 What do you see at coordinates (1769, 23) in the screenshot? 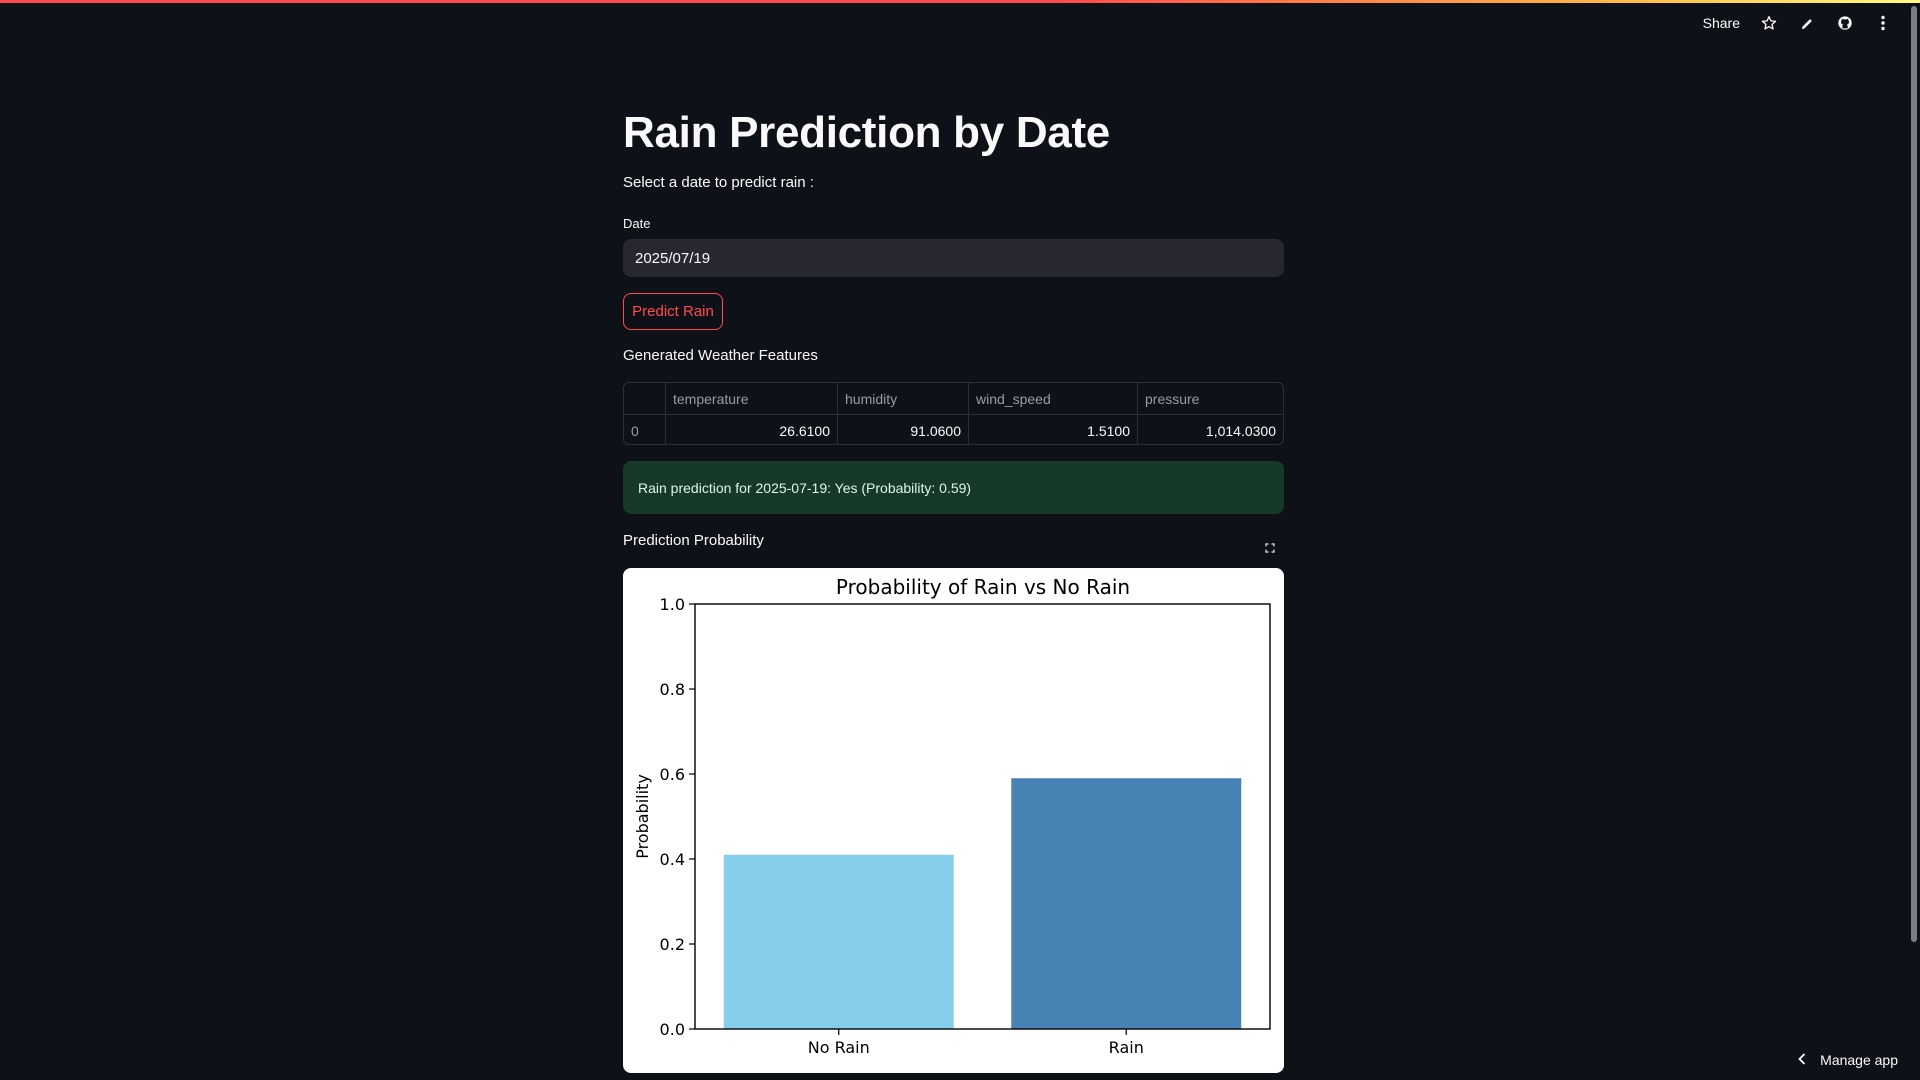
I see `star-icon` at bounding box center [1769, 23].